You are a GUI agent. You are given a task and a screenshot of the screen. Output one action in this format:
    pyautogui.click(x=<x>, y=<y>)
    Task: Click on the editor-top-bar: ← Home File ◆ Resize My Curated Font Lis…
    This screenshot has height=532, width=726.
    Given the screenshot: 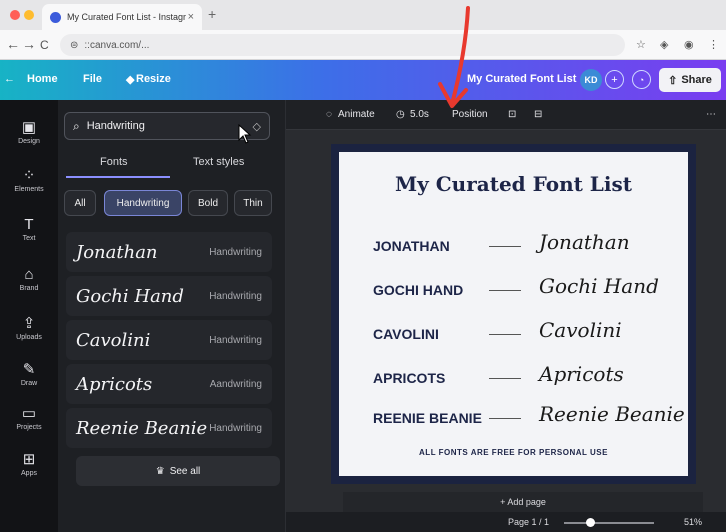 What is the action you would take?
    pyautogui.click(x=363, y=80)
    